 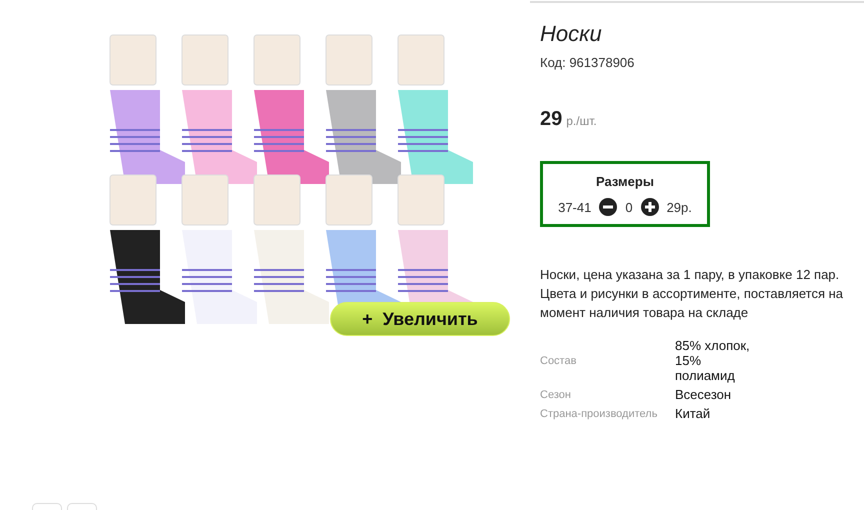 I want to click on minus-icon, so click(x=608, y=207).